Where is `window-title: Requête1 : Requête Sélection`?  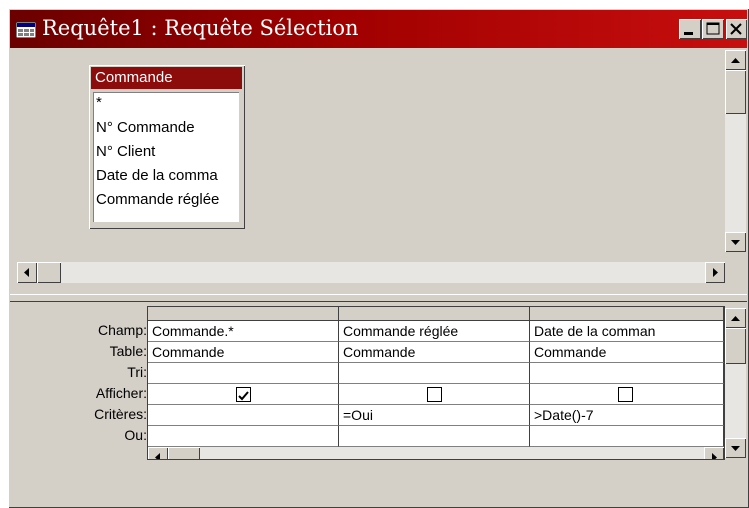
window-title: Requête1 : Requête Sélection is located at coordinates (200, 28).